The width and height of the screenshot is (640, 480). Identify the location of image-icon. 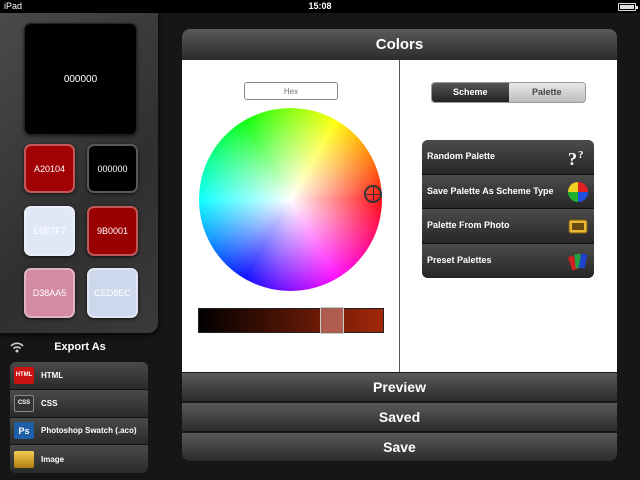
(24, 459).